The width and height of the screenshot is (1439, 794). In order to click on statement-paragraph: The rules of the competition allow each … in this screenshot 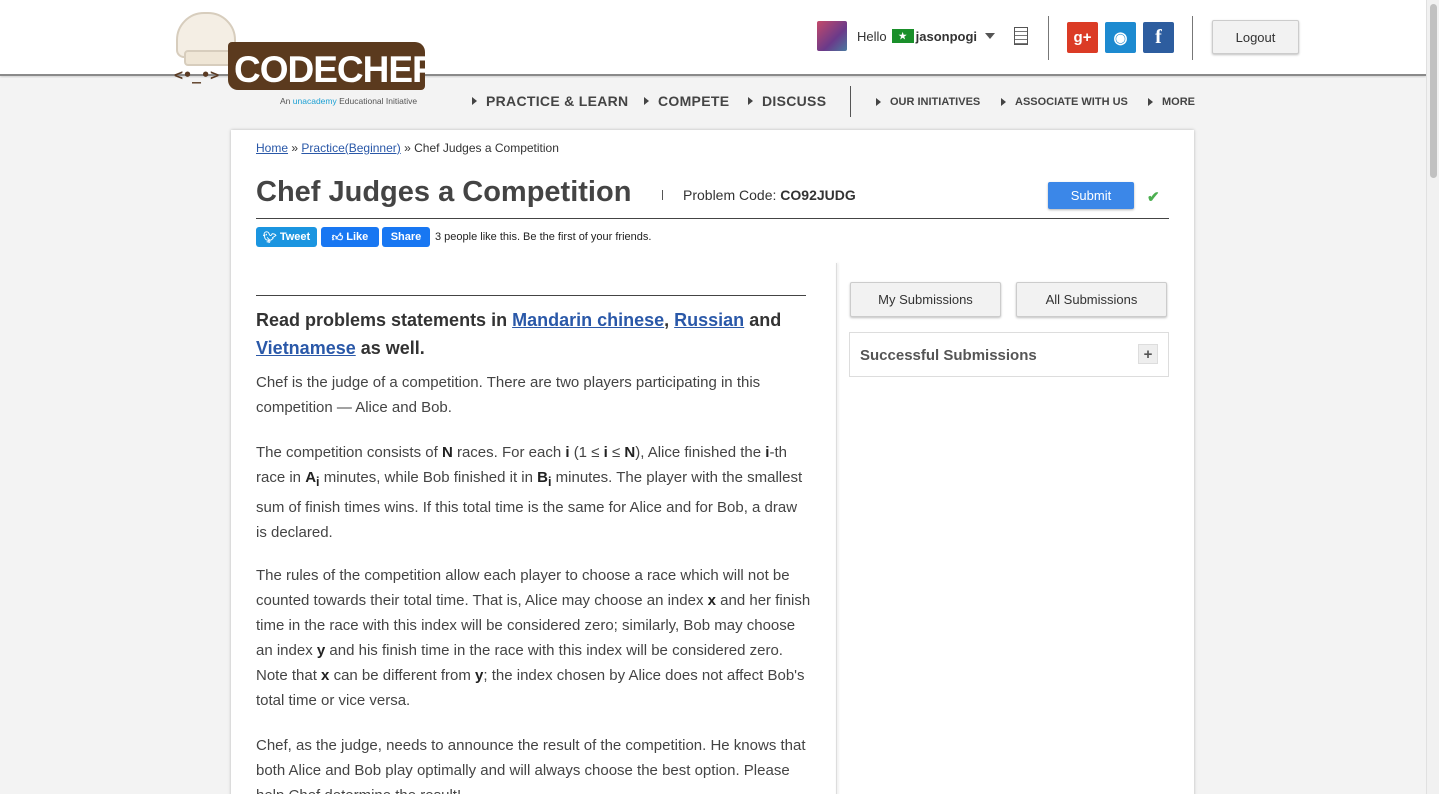, I will do `click(533, 638)`.